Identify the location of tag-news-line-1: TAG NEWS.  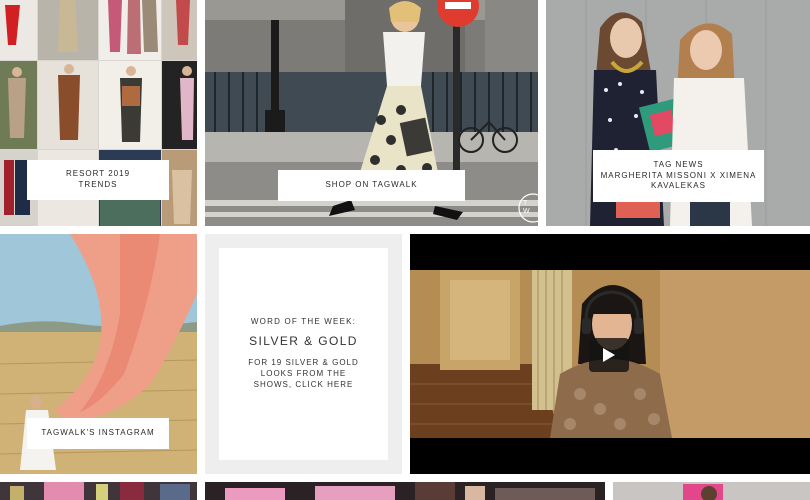
(678, 164).